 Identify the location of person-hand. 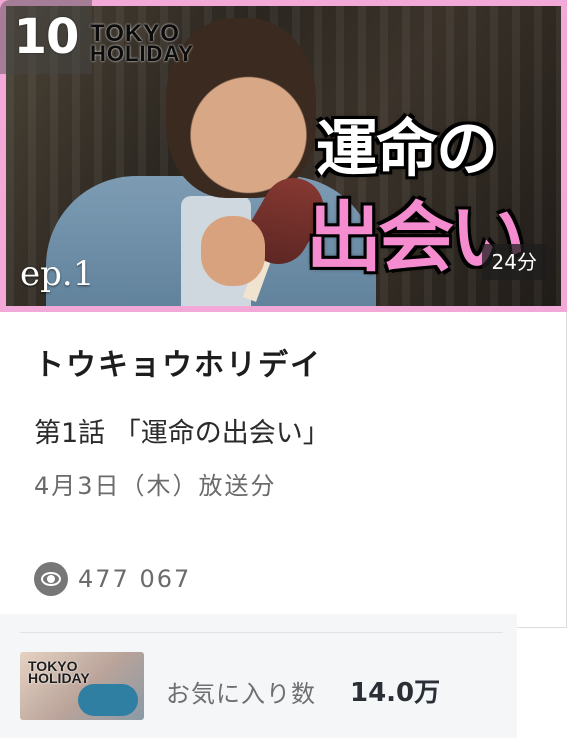
(233, 251).